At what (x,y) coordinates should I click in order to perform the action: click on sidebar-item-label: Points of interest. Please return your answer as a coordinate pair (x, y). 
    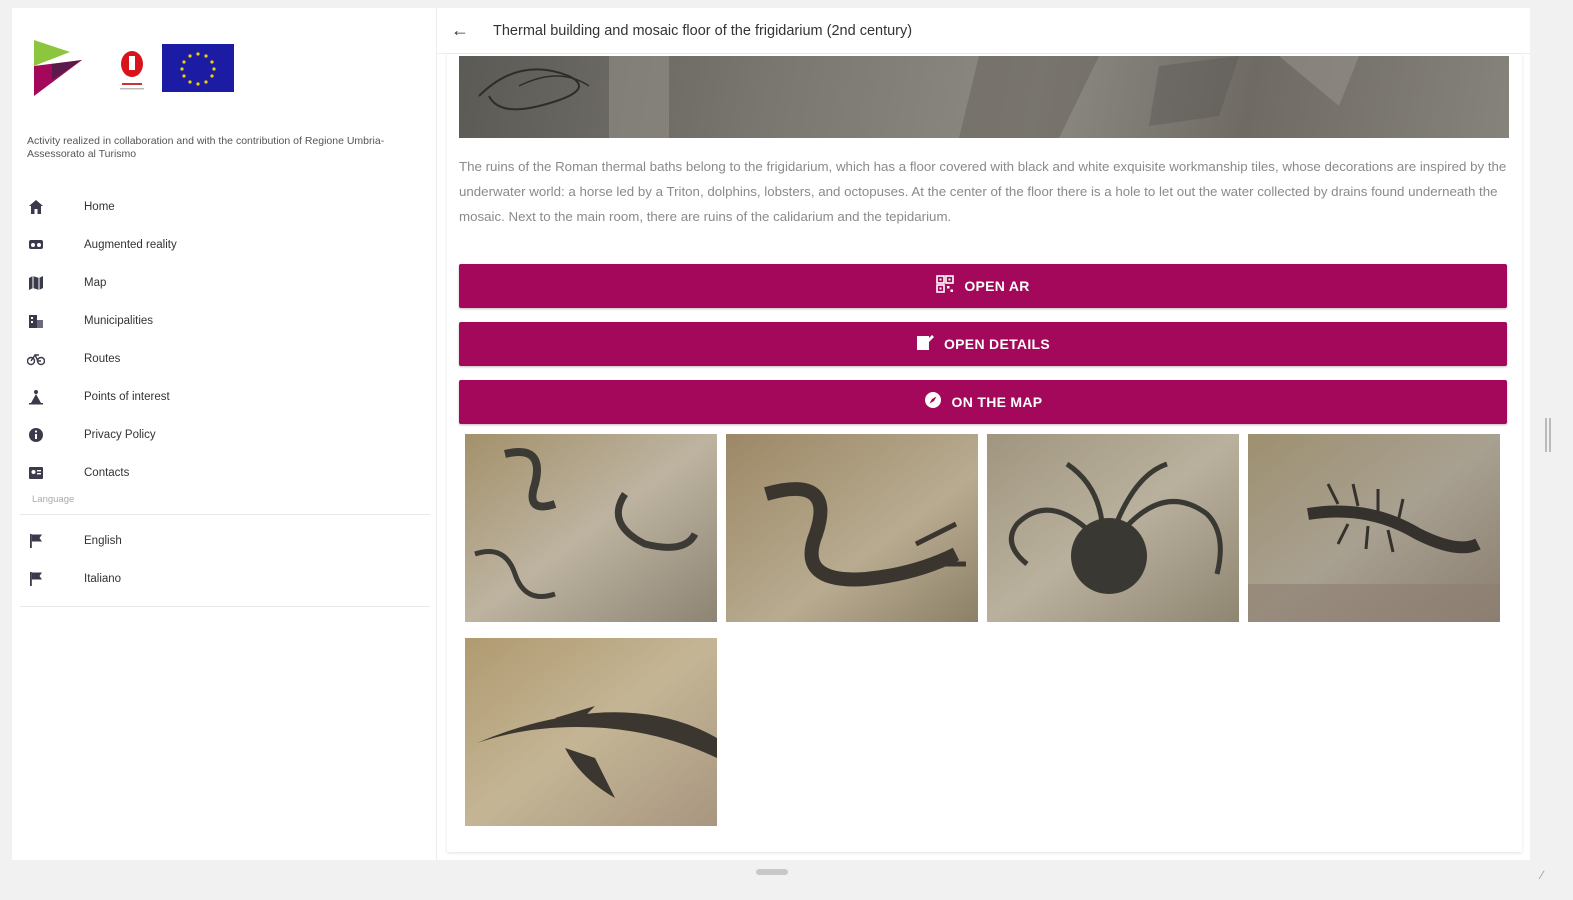
    Looking at the image, I should click on (127, 397).